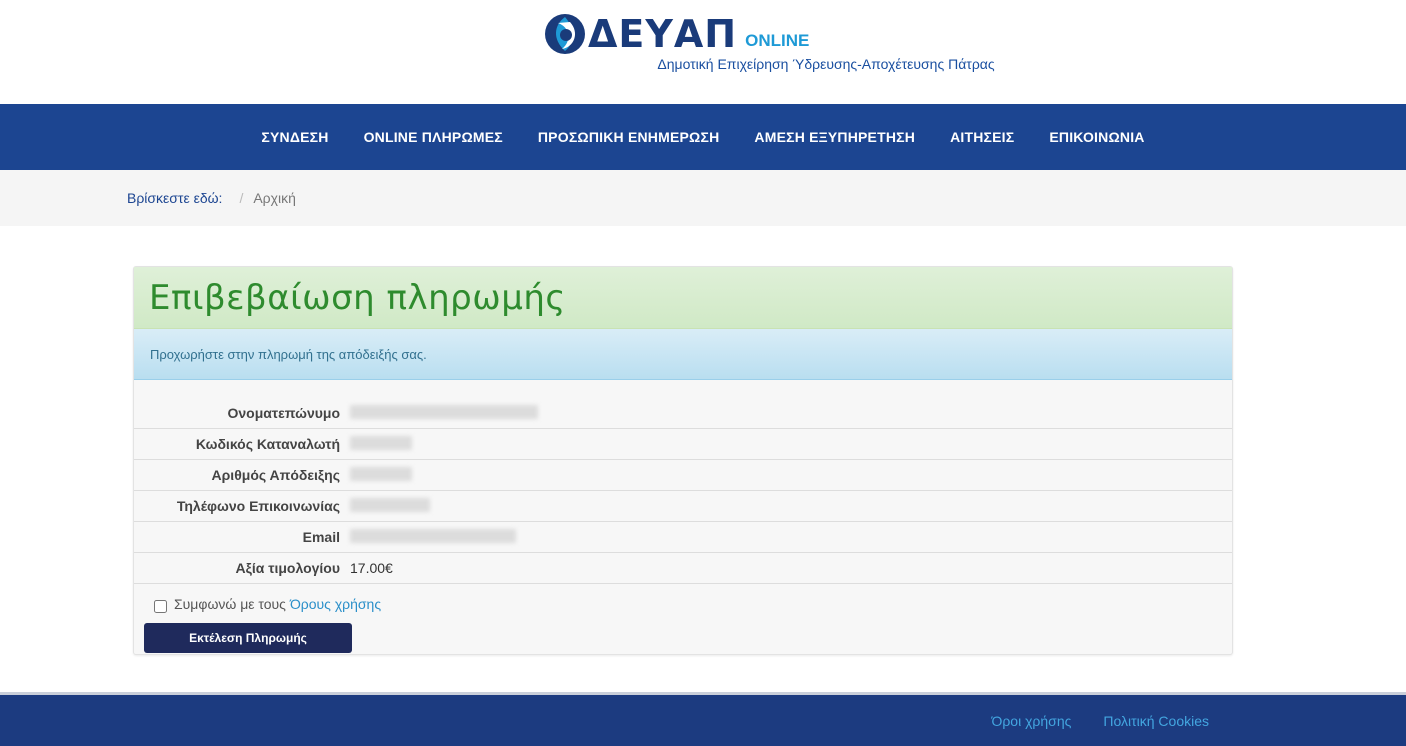 This screenshot has height=746, width=1406. Describe the element at coordinates (683, 475) in the screenshot. I see `table-row: Αριθμός Απόδειξης` at that location.